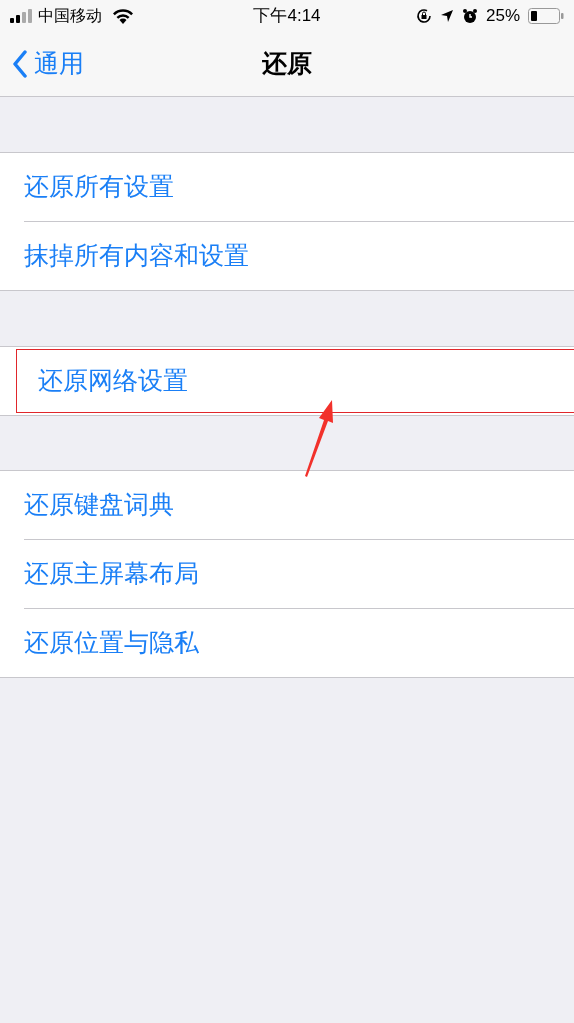 The height and width of the screenshot is (1023, 574). What do you see at coordinates (446, 16) in the screenshot?
I see `location-arrow-icon` at bounding box center [446, 16].